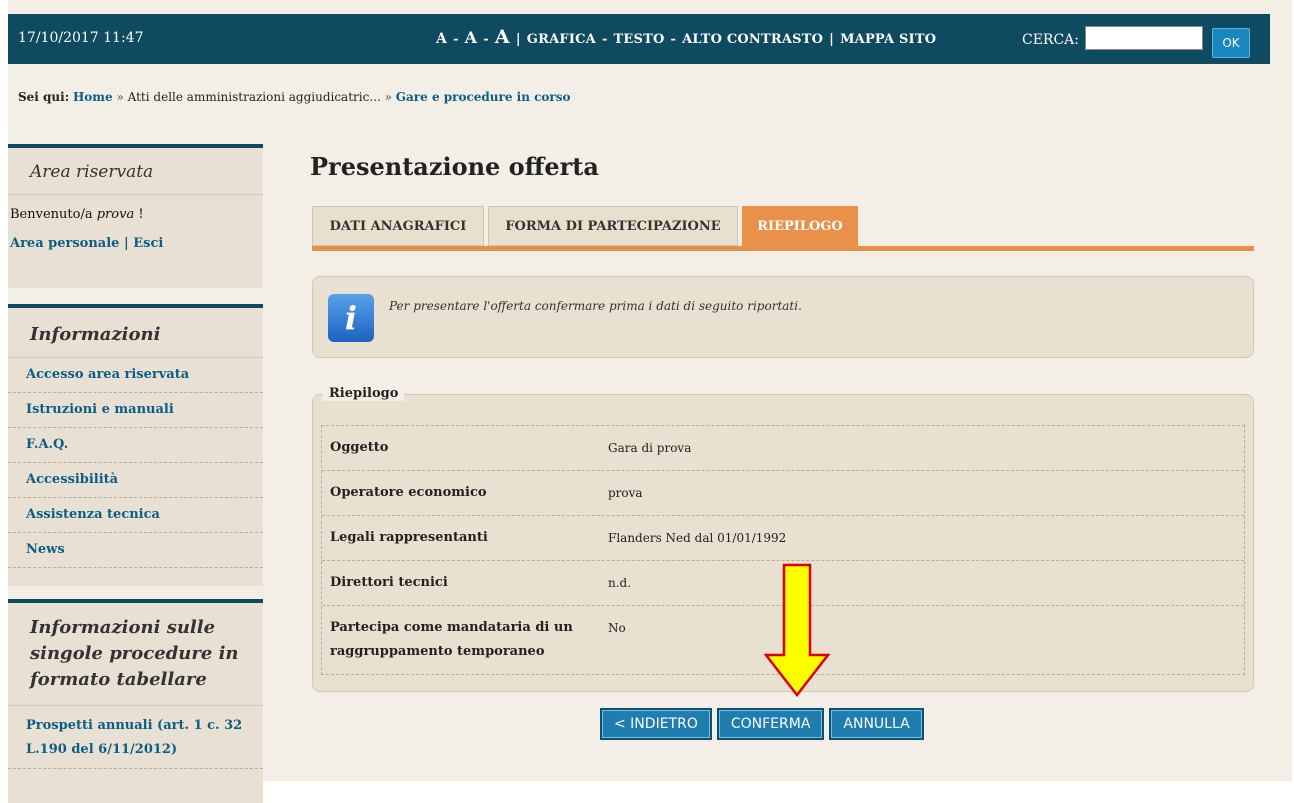 This screenshot has width=1294, height=803. Describe the element at coordinates (783, 248) in the screenshot. I see `tab-underline` at that location.